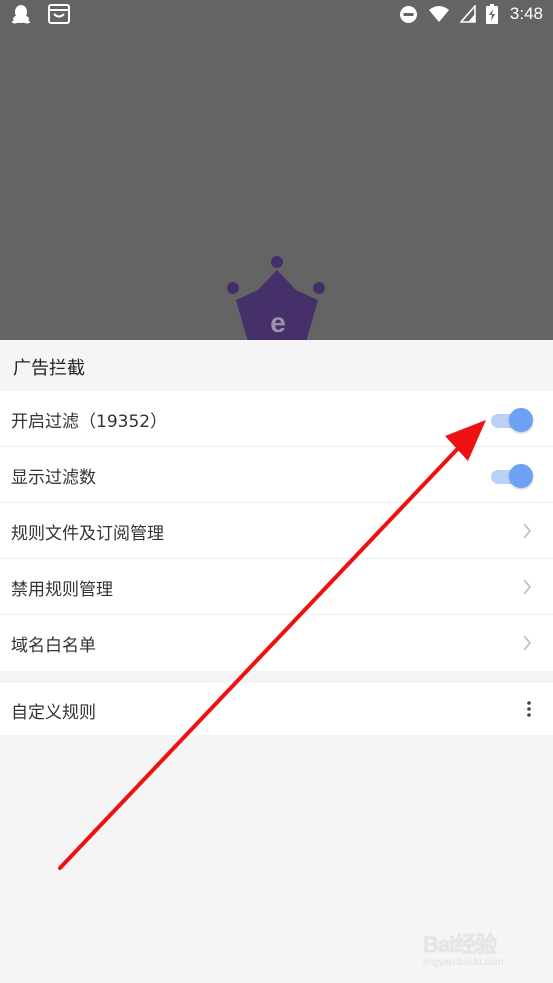 Image resolution: width=553 pixels, height=983 pixels. What do you see at coordinates (53, 713) in the screenshot?
I see `custom-rules-label: 自定义规则` at bounding box center [53, 713].